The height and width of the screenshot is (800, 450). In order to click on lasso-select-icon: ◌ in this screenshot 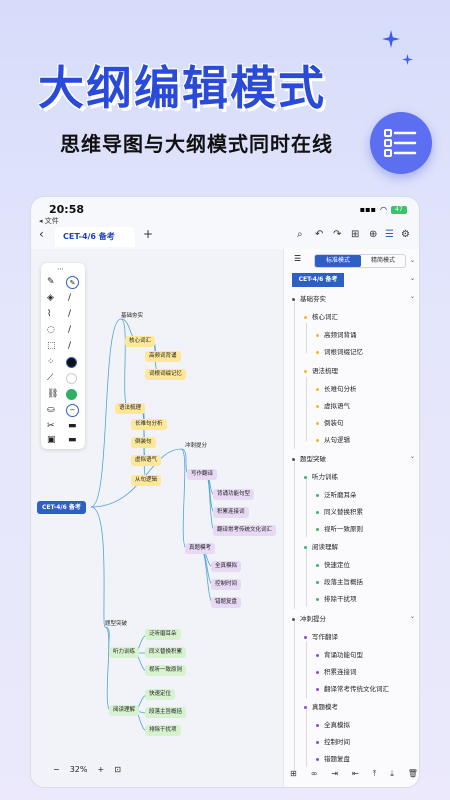, I will do `click(51, 330)`.